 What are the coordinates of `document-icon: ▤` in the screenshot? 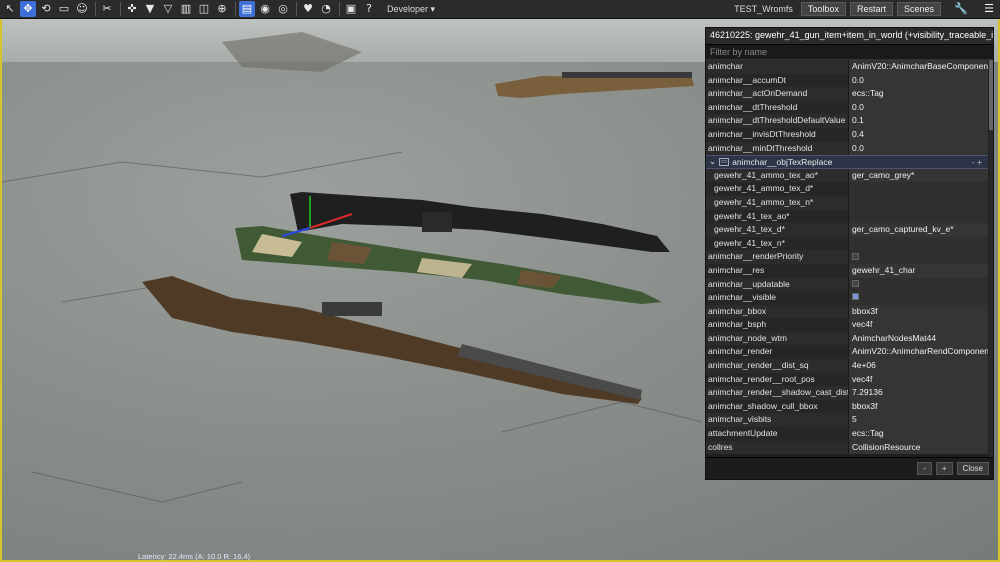 It's located at (247, 9).